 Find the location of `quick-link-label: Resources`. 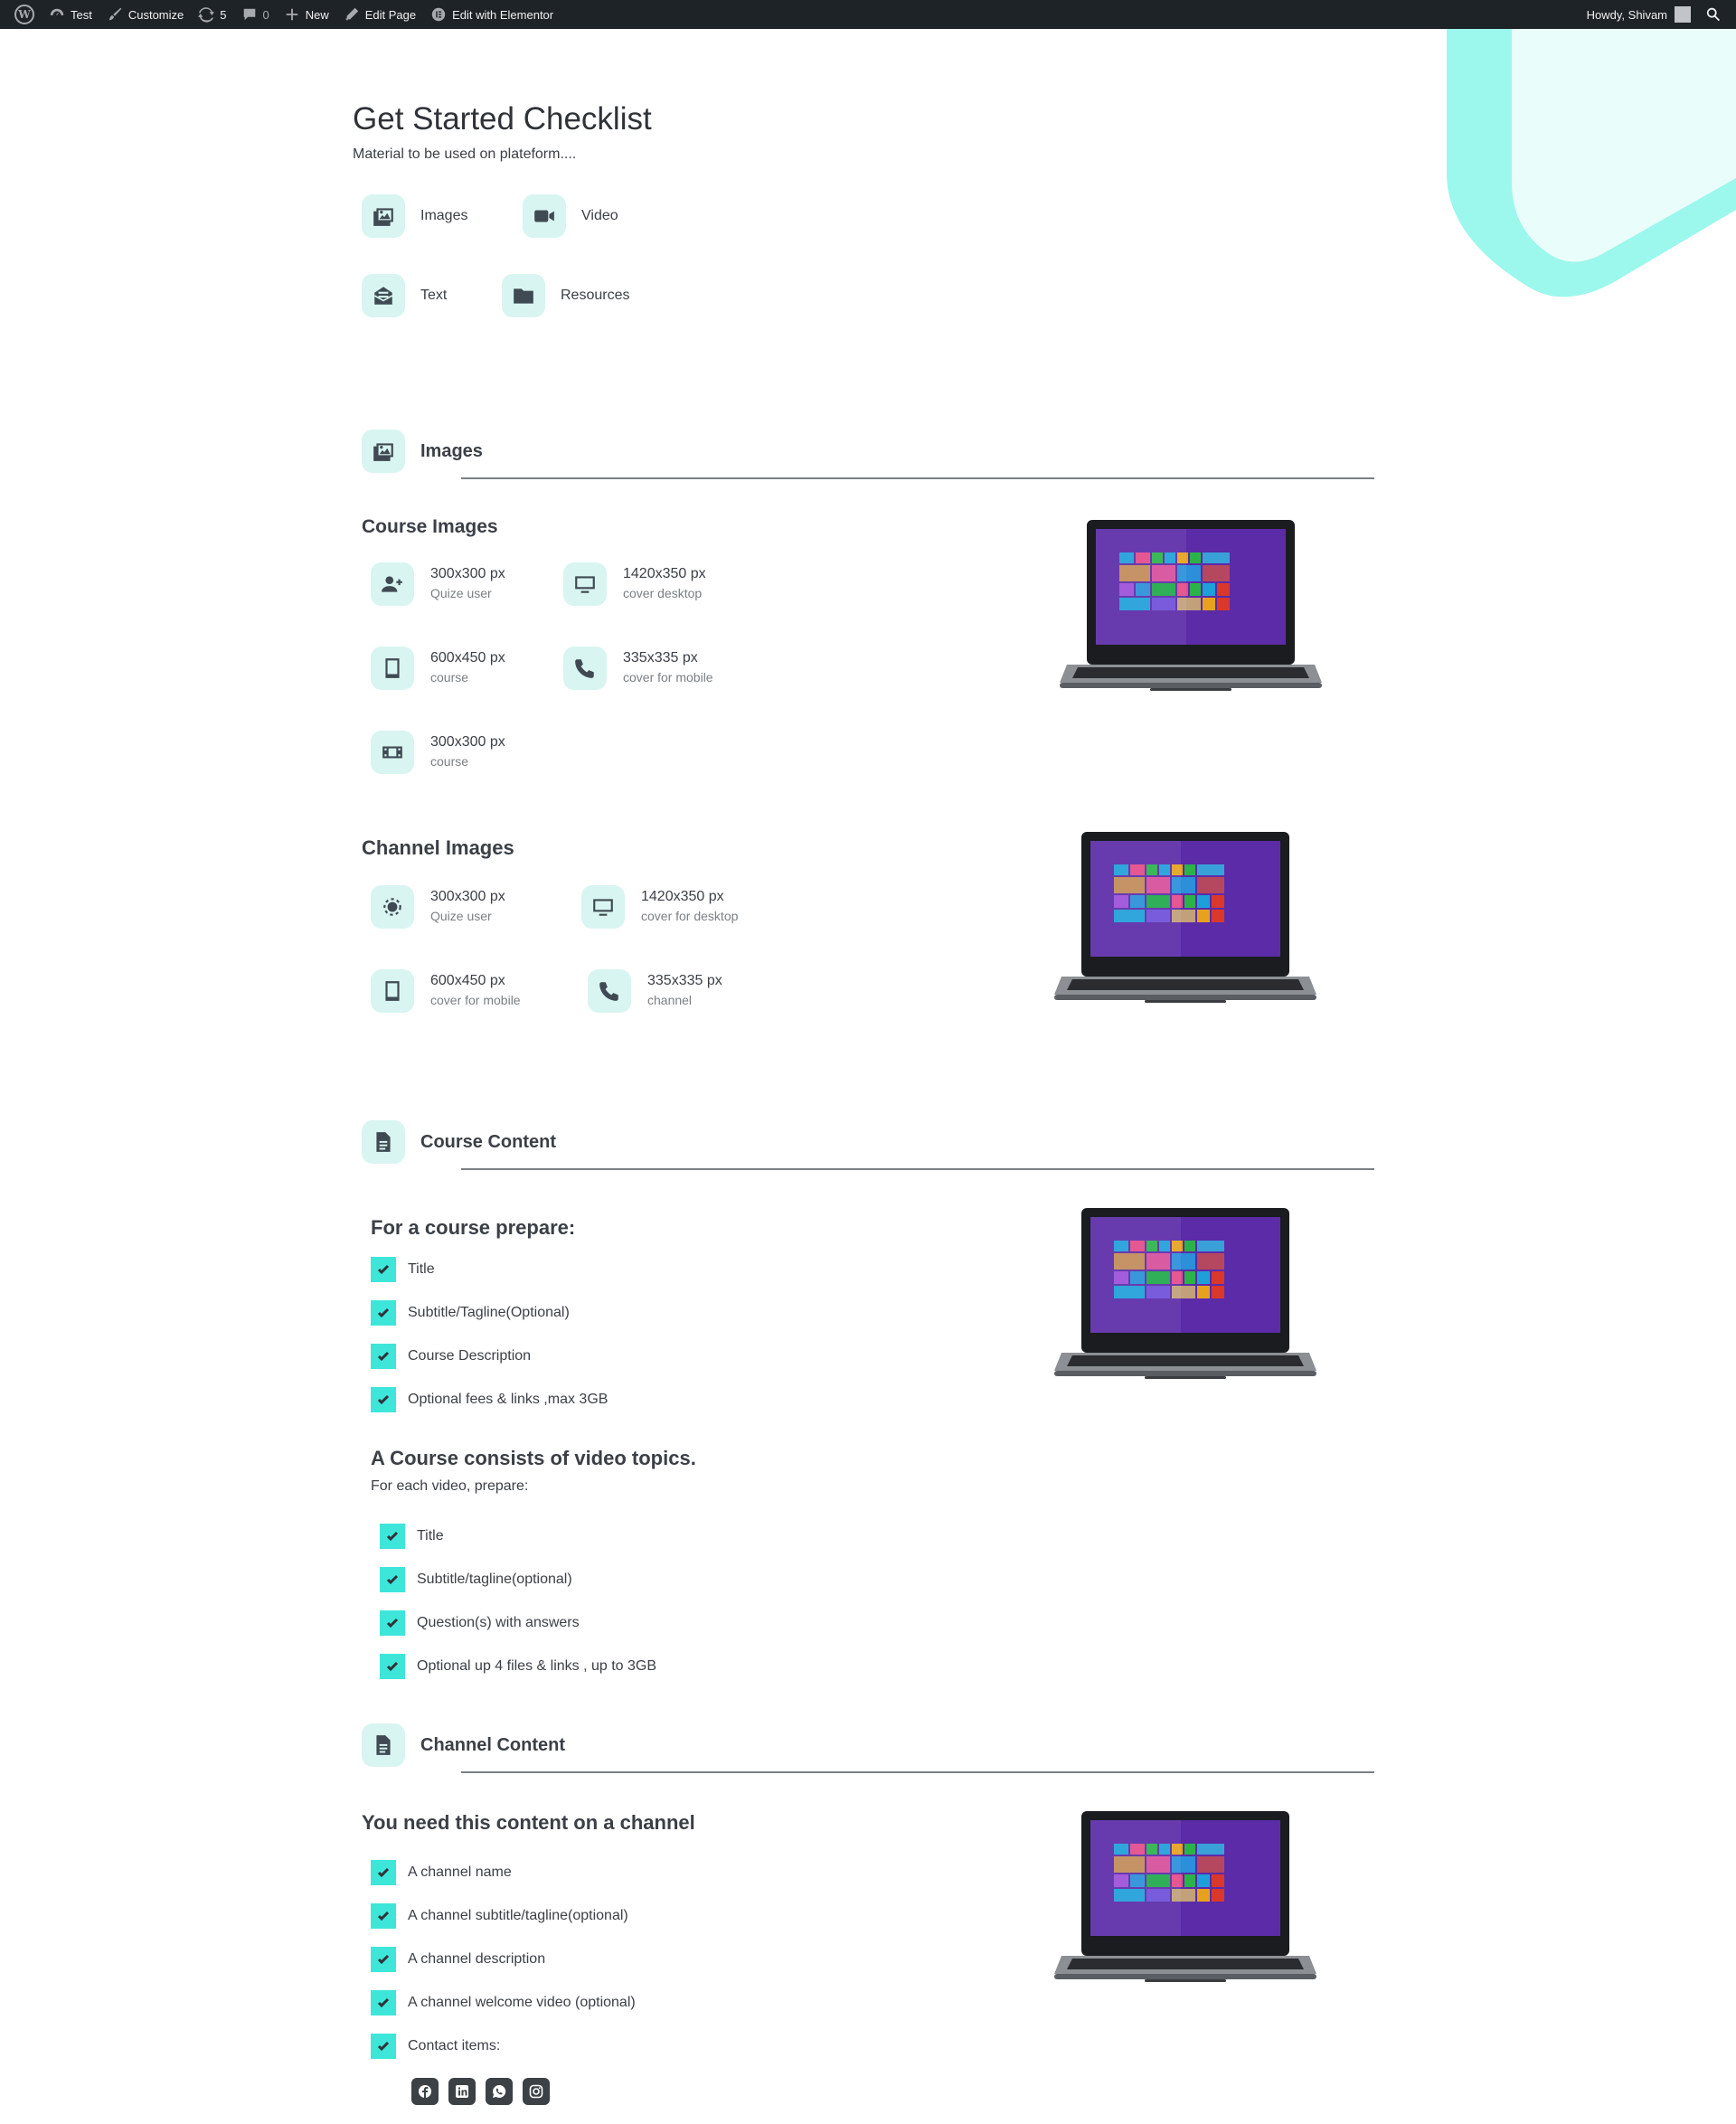

quick-link-label: Resources is located at coordinates (595, 295).